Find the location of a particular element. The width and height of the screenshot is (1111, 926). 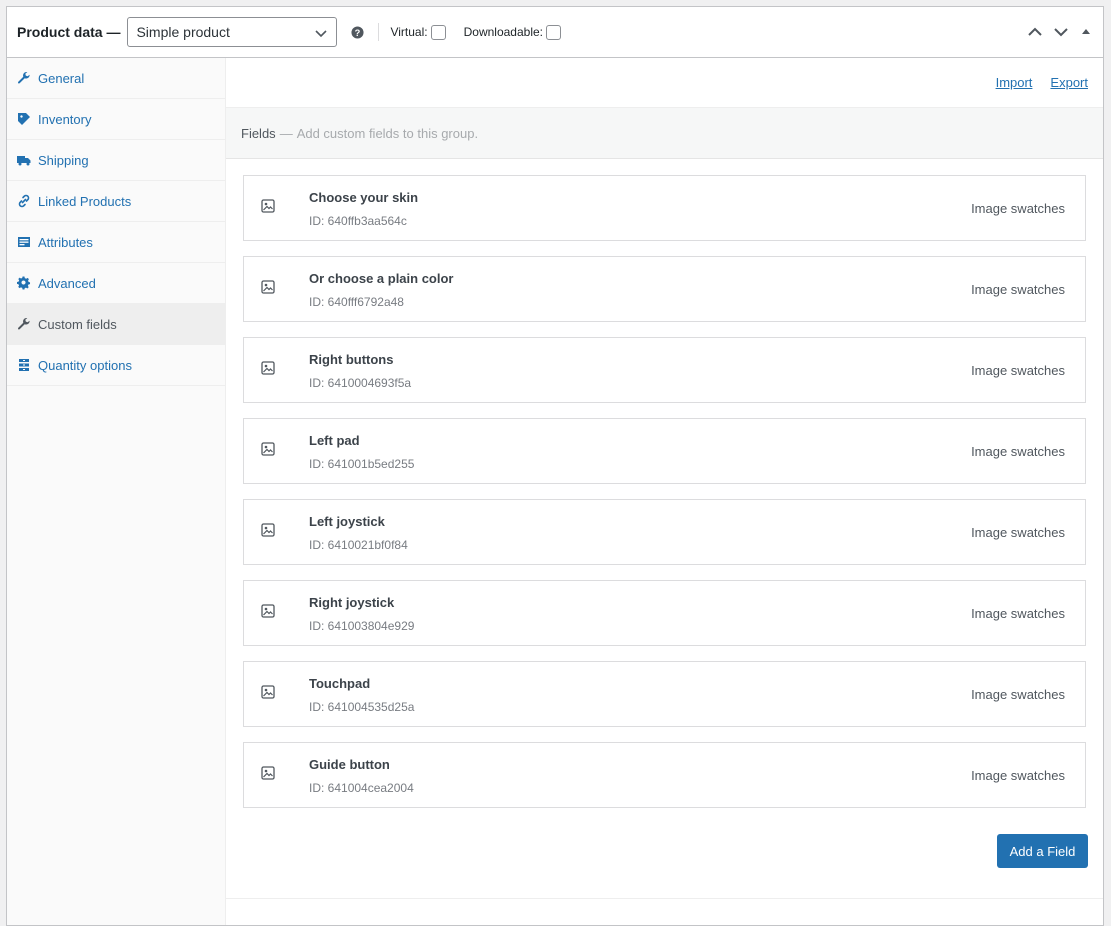

field-id: ID: 641004cea2004 is located at coordinates (361, 788).